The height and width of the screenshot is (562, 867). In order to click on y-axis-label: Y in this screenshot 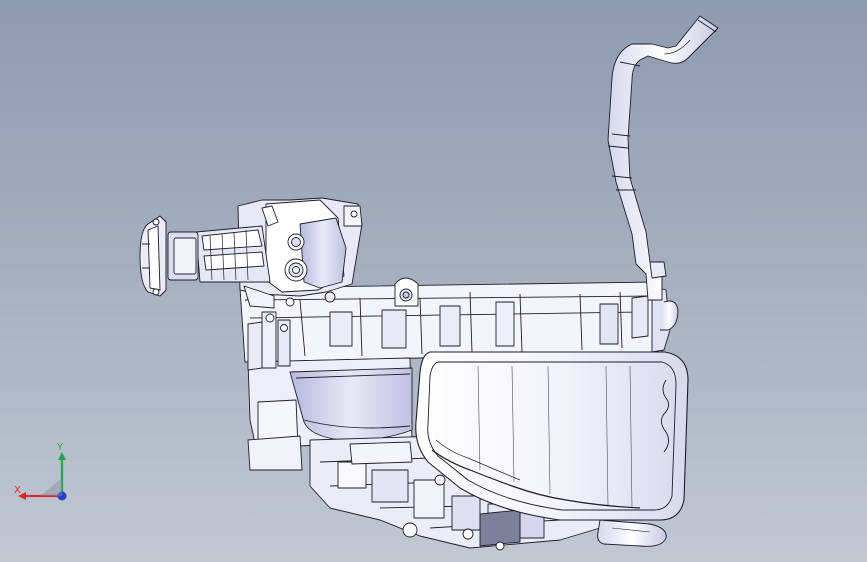, I will do `click(60, 447)`.